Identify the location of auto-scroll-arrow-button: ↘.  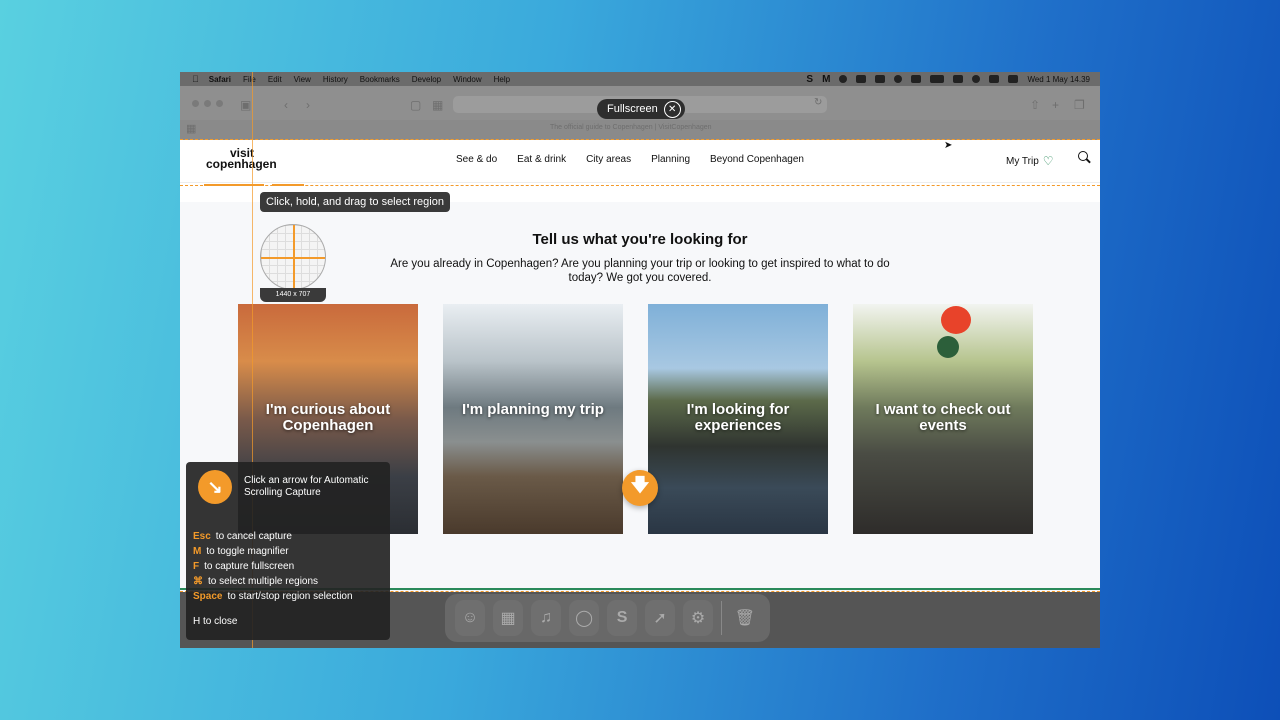
(215, 487).